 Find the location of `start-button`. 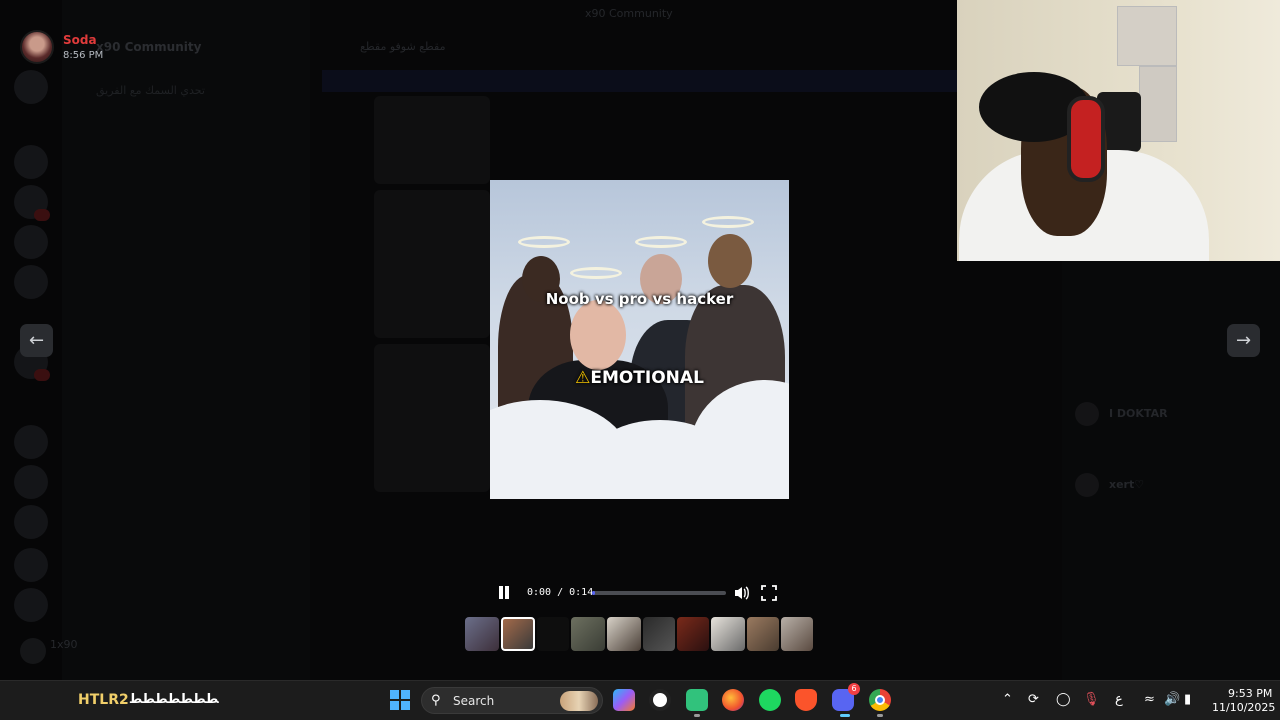

start-button is located at coordinates (400, 700).